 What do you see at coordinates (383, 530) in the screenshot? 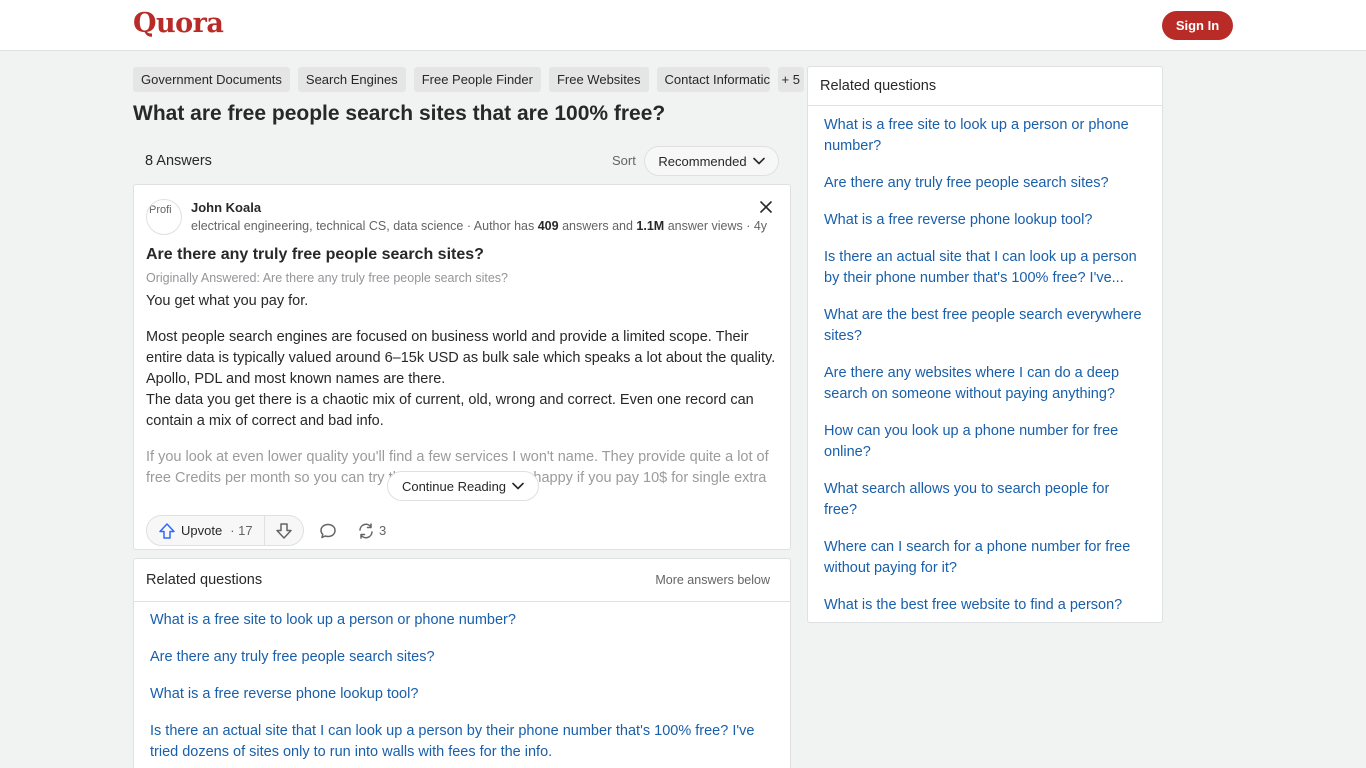
I see `share-count: 3` at bounding box center [383, 530].